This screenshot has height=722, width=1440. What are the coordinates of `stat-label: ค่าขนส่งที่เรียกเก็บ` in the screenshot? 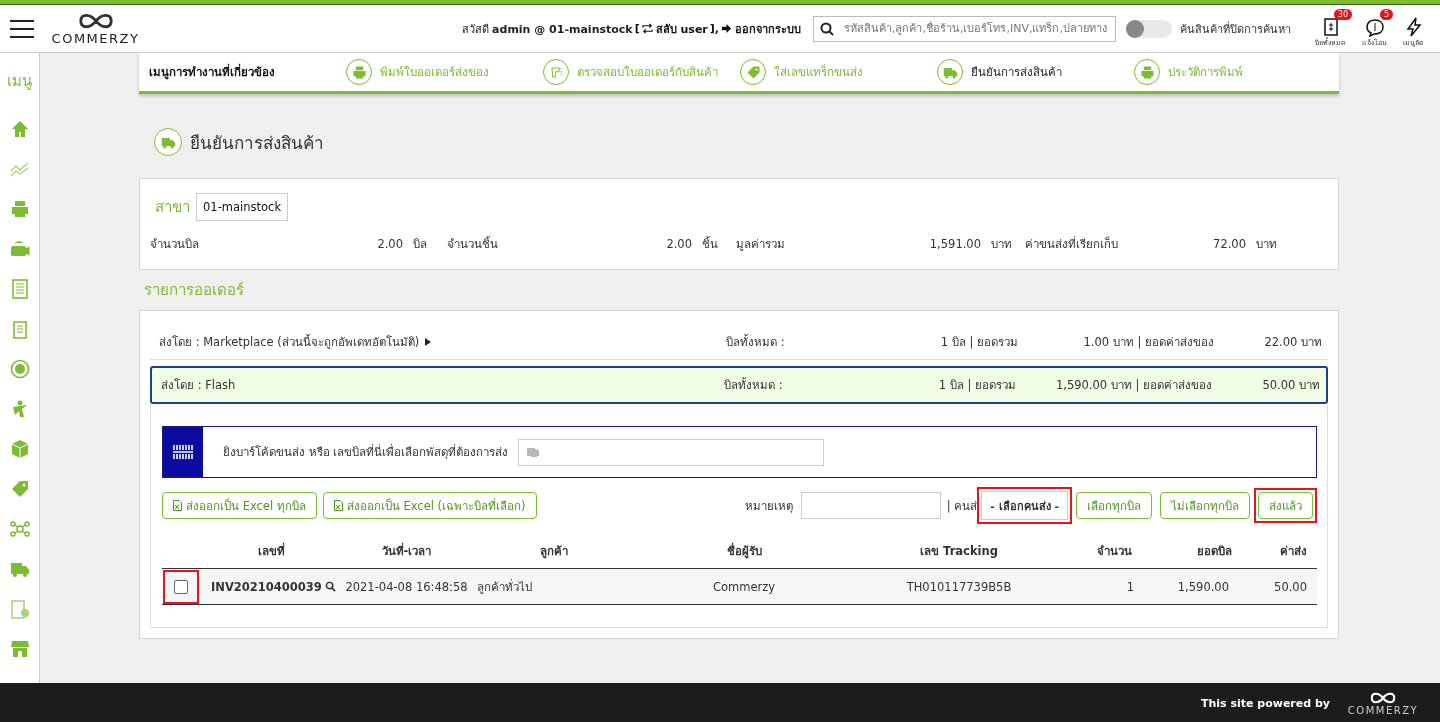 It's located at (1072, 244).